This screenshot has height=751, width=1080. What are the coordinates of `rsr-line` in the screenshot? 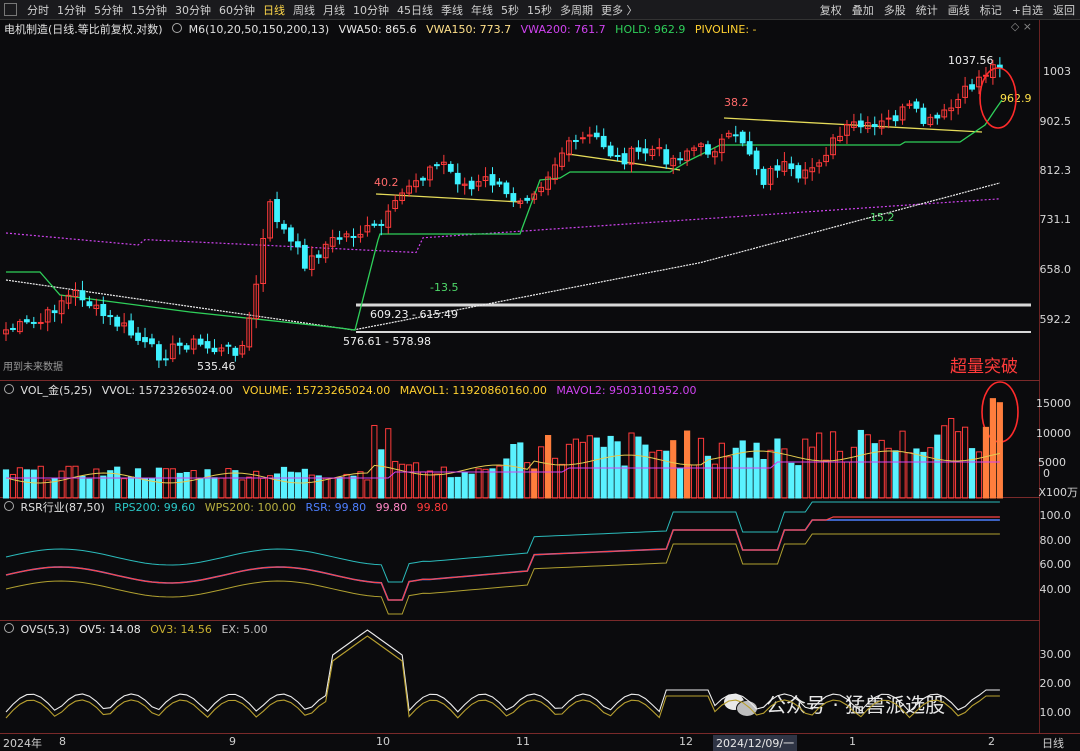 It's located at (502, 560).